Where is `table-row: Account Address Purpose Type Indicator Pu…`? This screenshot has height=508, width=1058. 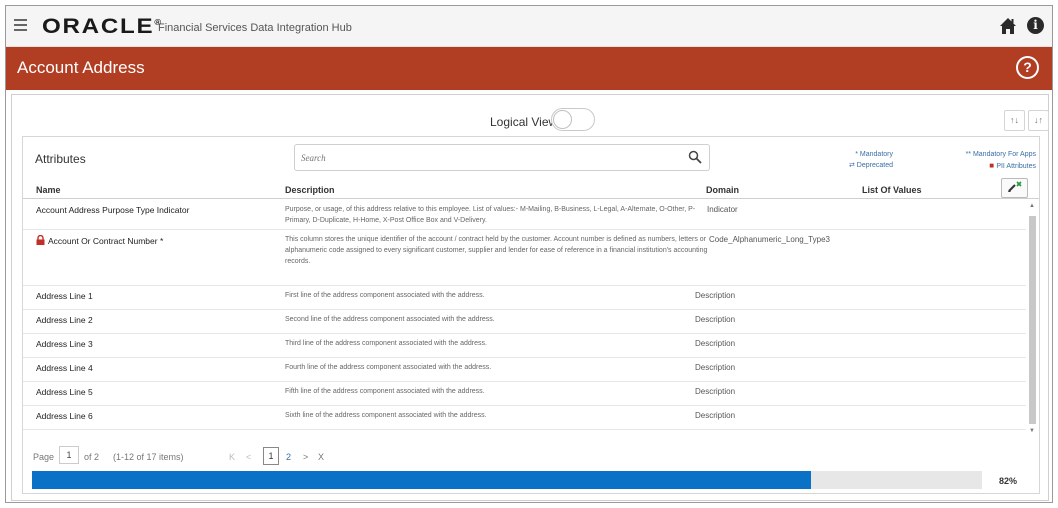 table-row: Account Address Purpose Type Indicator Pu… is located at coordinates (524, 215).